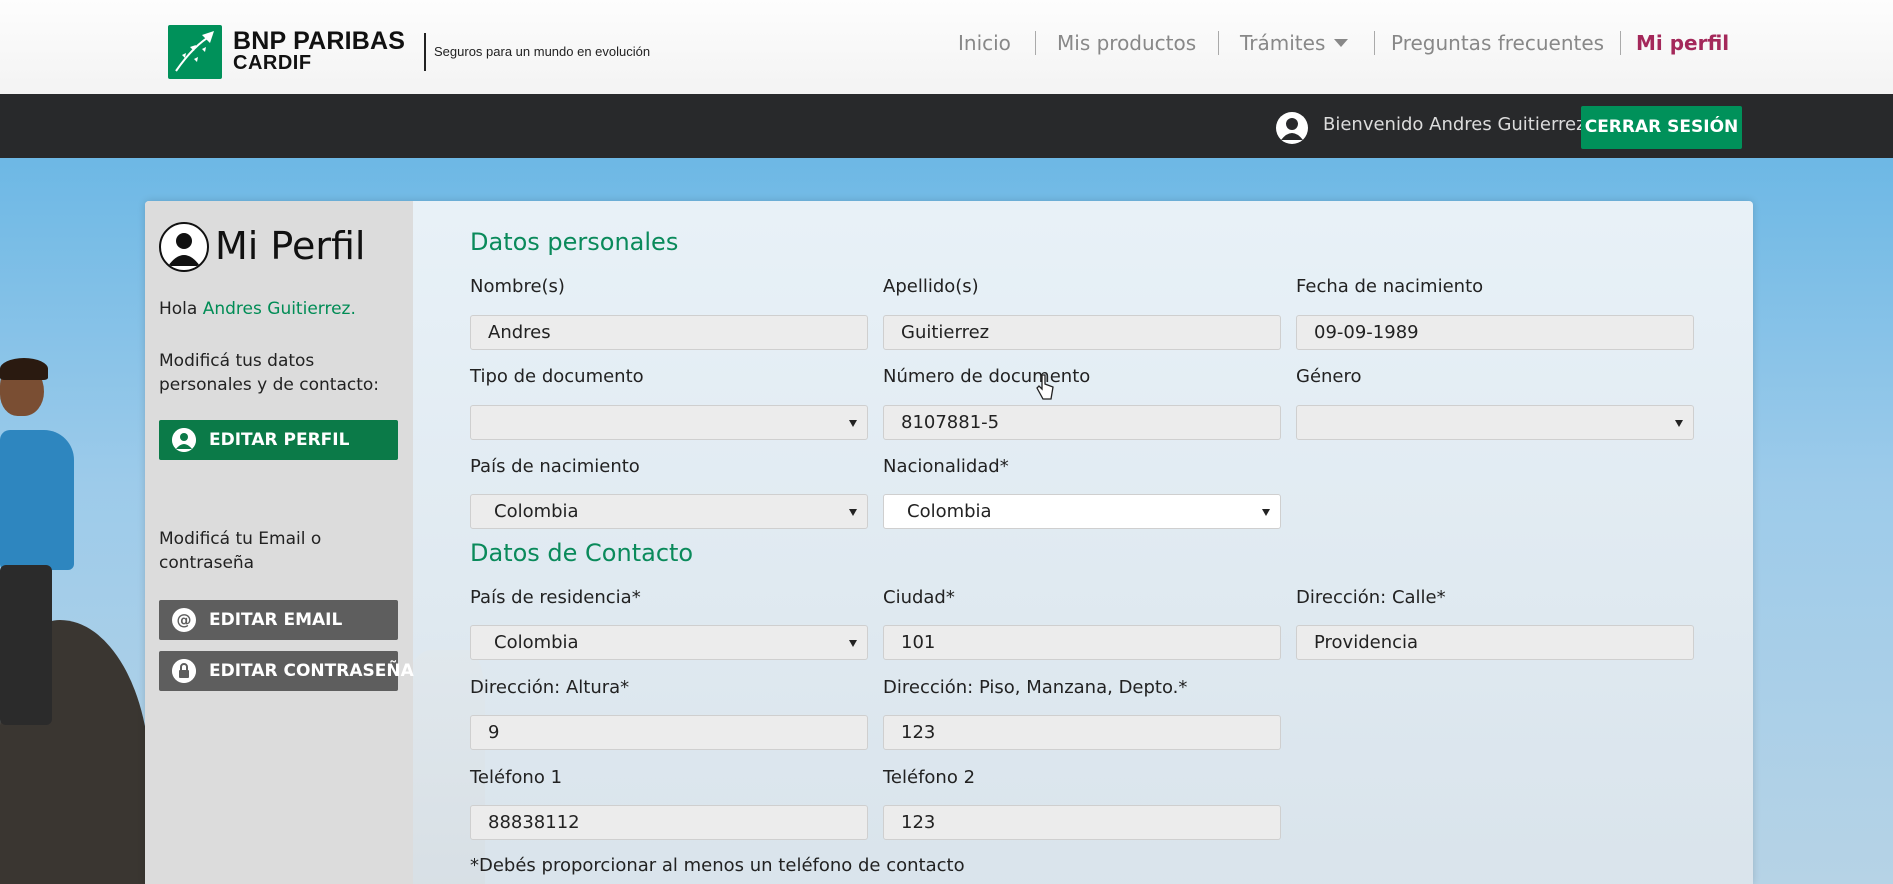 The width and height of the screenshot is (1893, 884). What do you see at coordinates (987, 376) in the screenshot?
I see `numero-documento-label: Número de documento` at bounding box center [987, 376].